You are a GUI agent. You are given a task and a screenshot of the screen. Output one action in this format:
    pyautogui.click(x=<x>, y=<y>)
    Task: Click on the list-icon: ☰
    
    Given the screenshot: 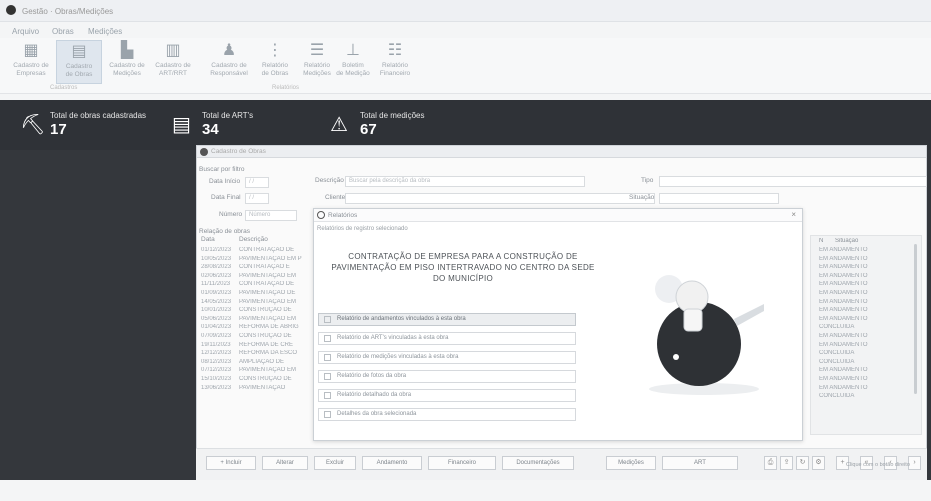 What is the action you would take?
    pyautogui.click(x=317, y=50)
    